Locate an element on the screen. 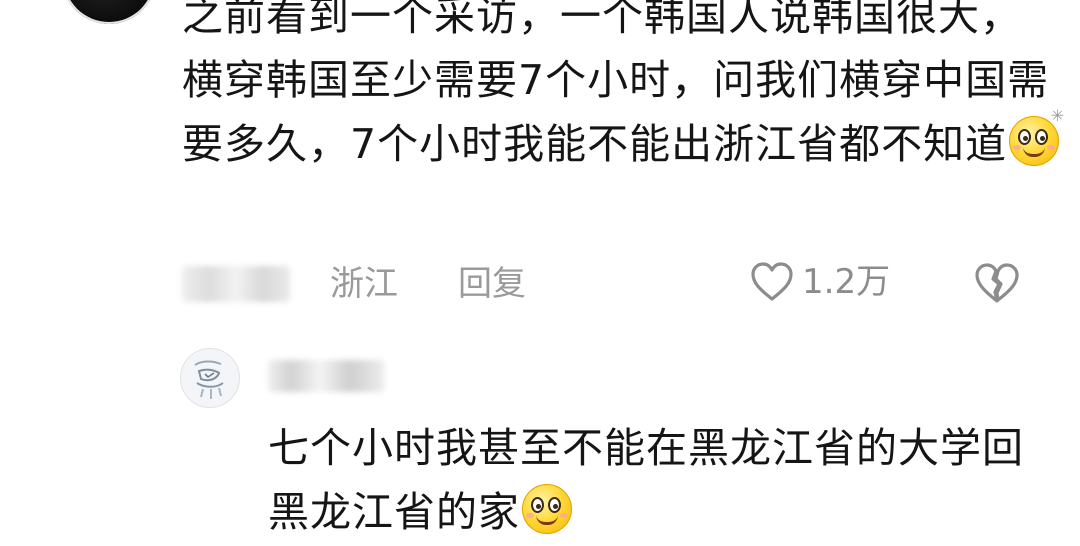  reply-button: 回复 is located at coordinates (492, 284).